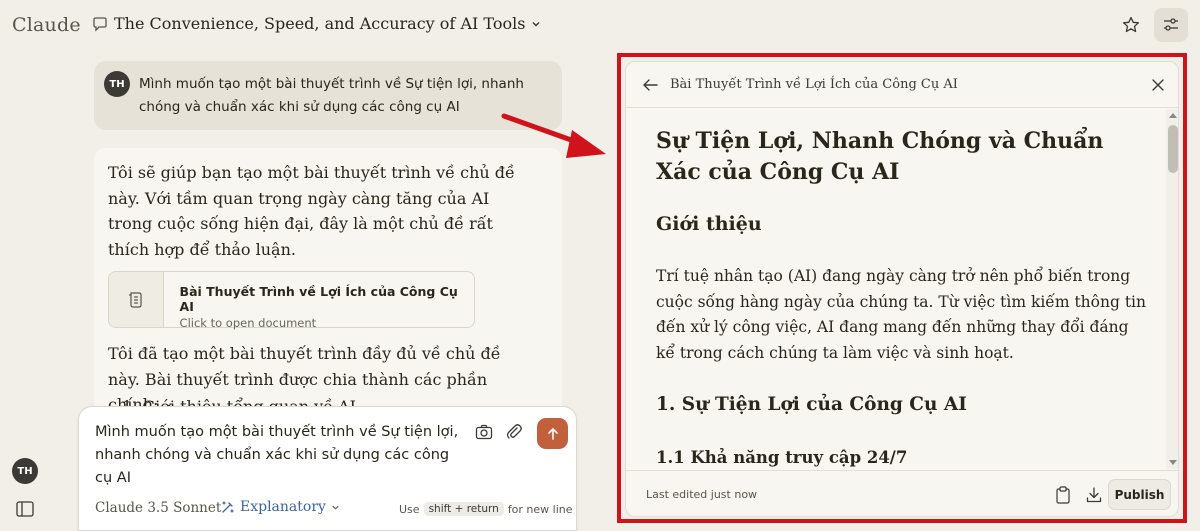  I want to click on chat-bubble-icon, so click(100, 24).